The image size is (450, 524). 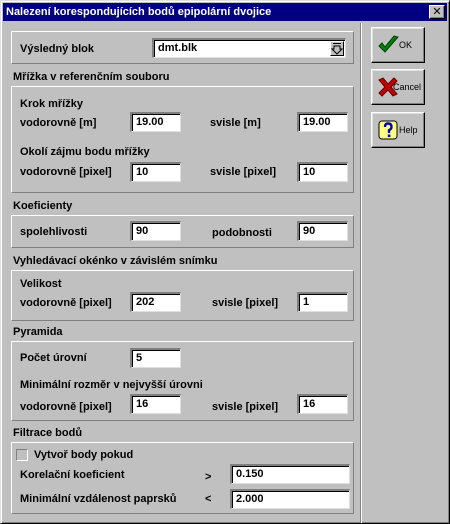 I want to click on correlation-input: 0.150, so click(x=290, y=474).